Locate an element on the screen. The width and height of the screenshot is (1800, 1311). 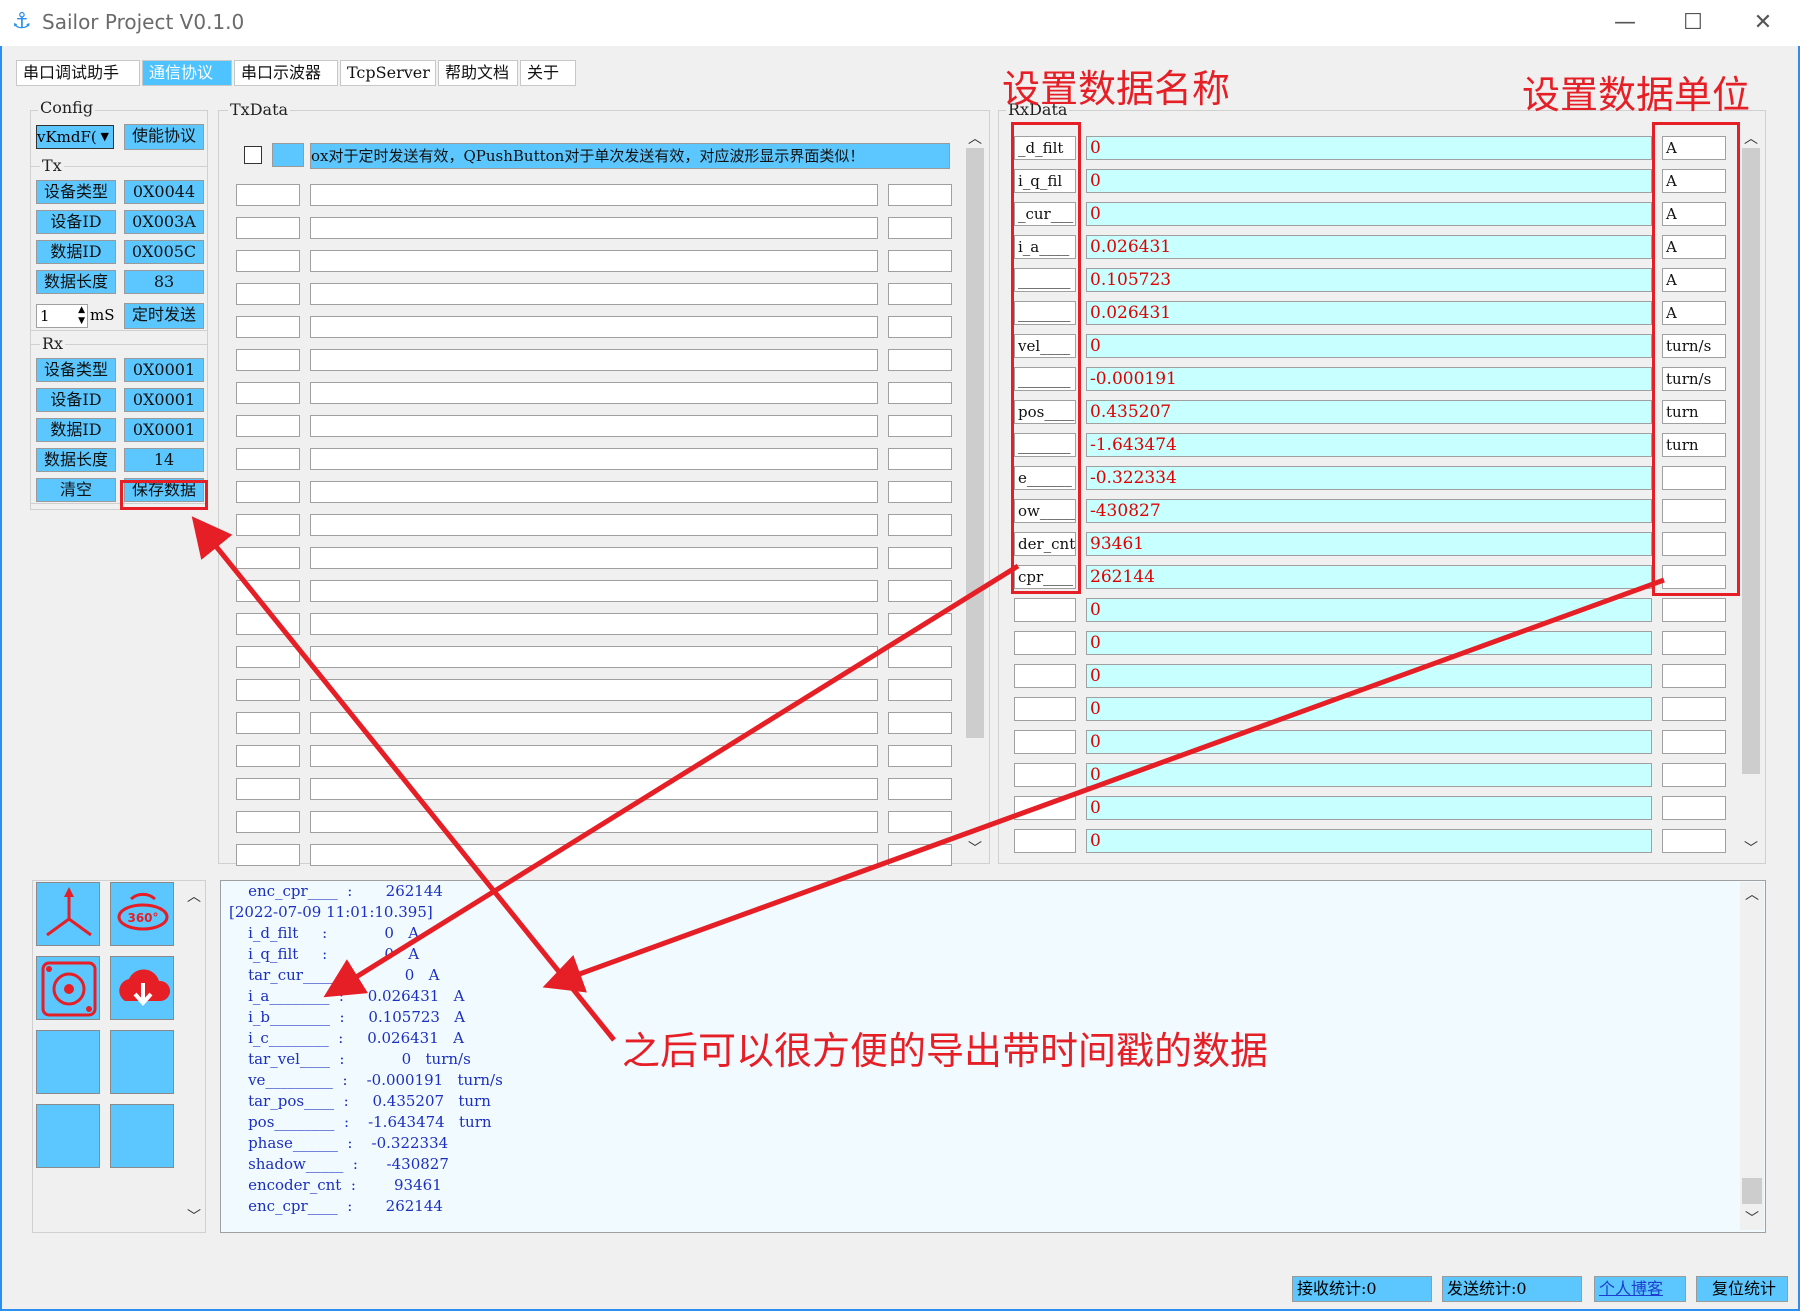
reset-stats-button: 复位统计 is located at coordinates (1742, 1289).